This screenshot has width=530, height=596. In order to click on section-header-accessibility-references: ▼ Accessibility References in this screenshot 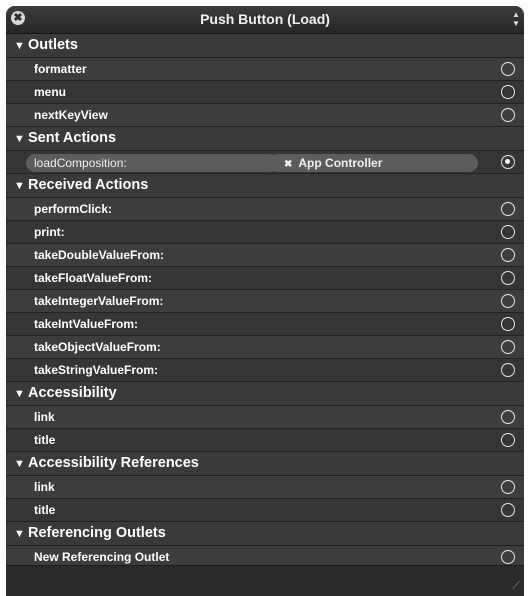, I will do `click(265, 464)`.